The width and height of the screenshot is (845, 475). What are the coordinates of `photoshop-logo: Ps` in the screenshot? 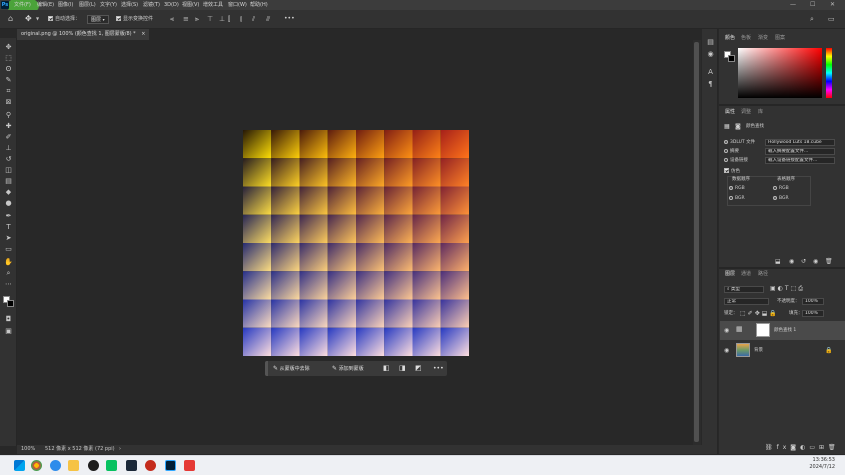 It's located at (5, 5).